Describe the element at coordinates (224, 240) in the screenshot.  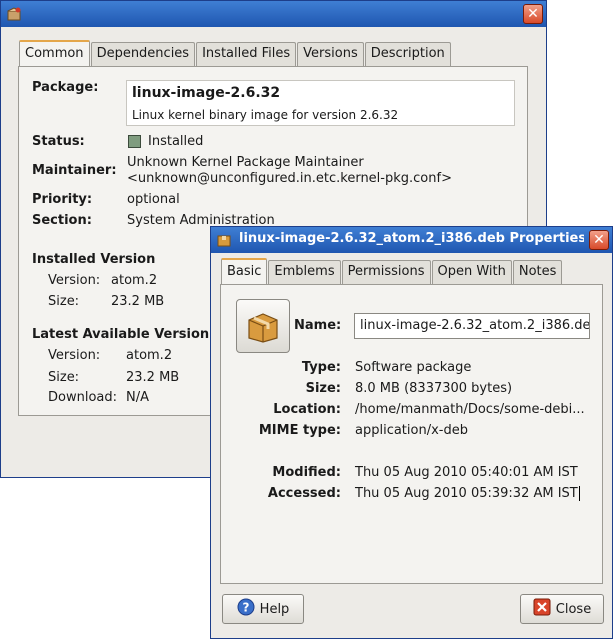
I see `package-file-icon` at that location.